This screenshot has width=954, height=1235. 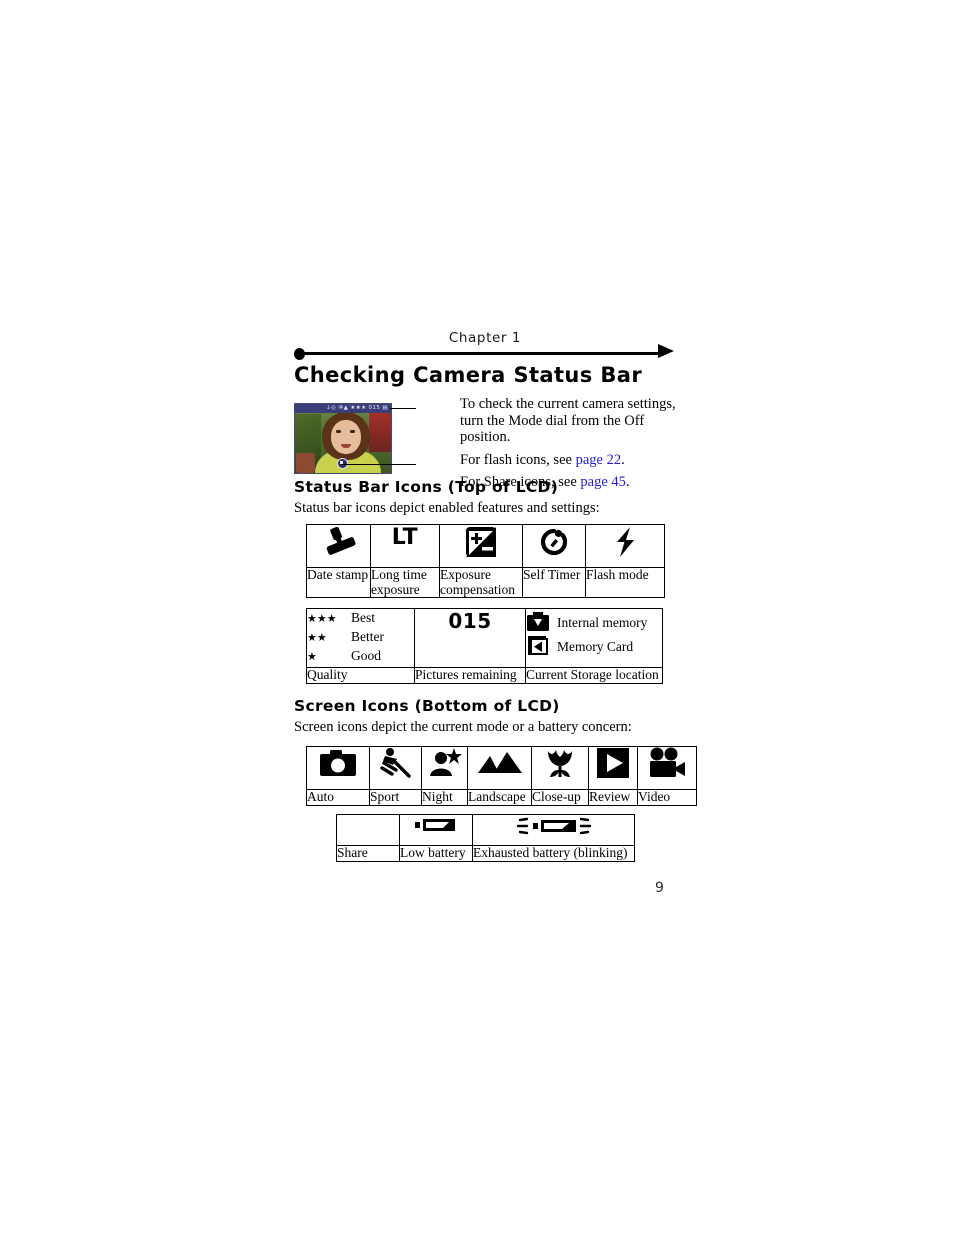 What do you see at coordinates (518, 459) in the screenshot?
I see `flash-line-prefix: For flash icons, see` at bounding box center [518, 459].